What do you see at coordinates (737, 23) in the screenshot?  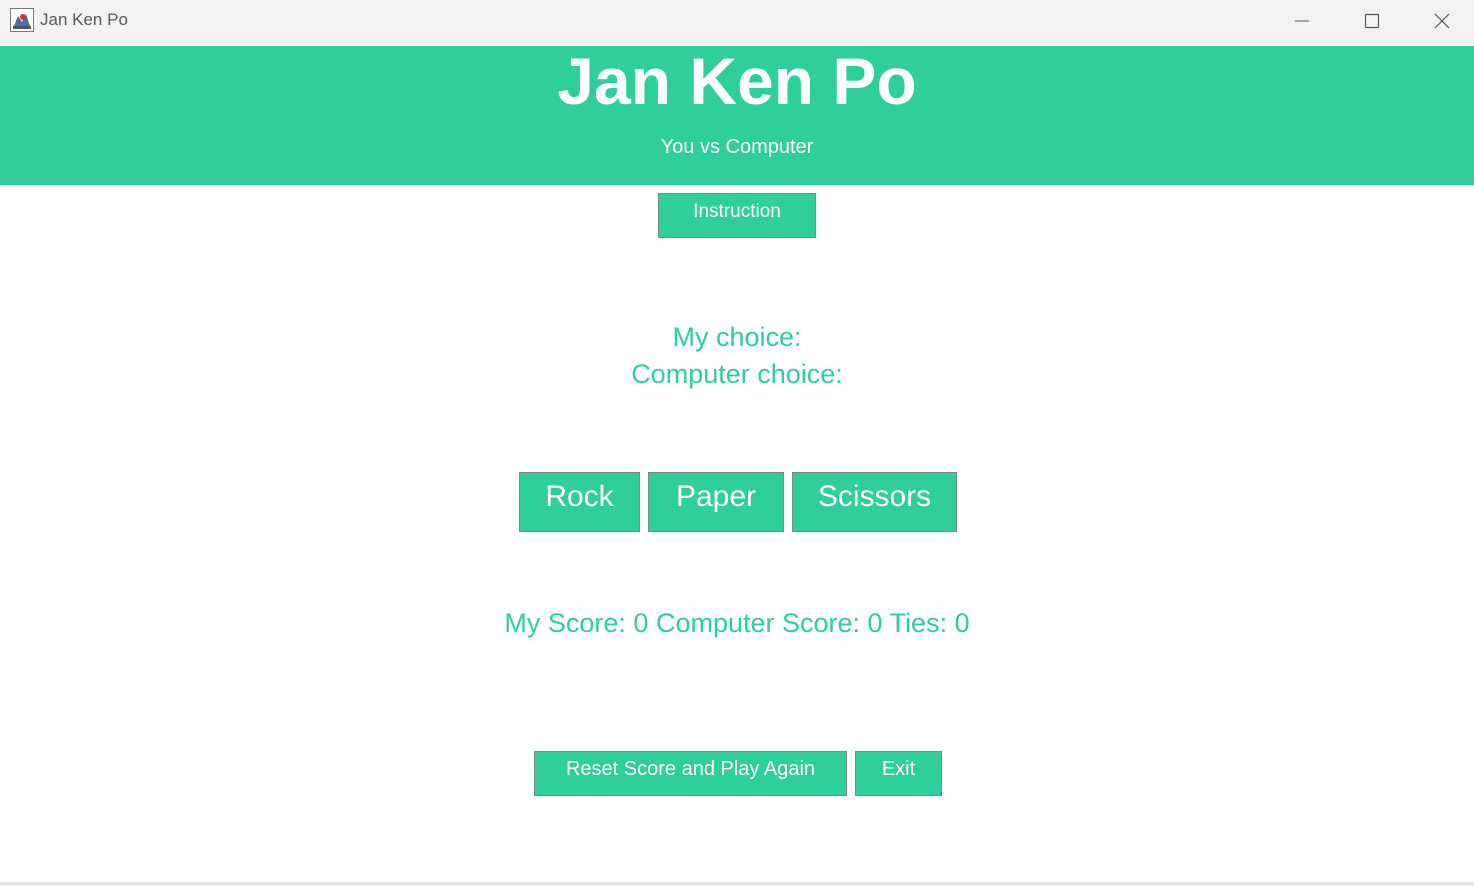 I see `window-titlebar: Jan Ken Po` at bounding box center [737, 23].